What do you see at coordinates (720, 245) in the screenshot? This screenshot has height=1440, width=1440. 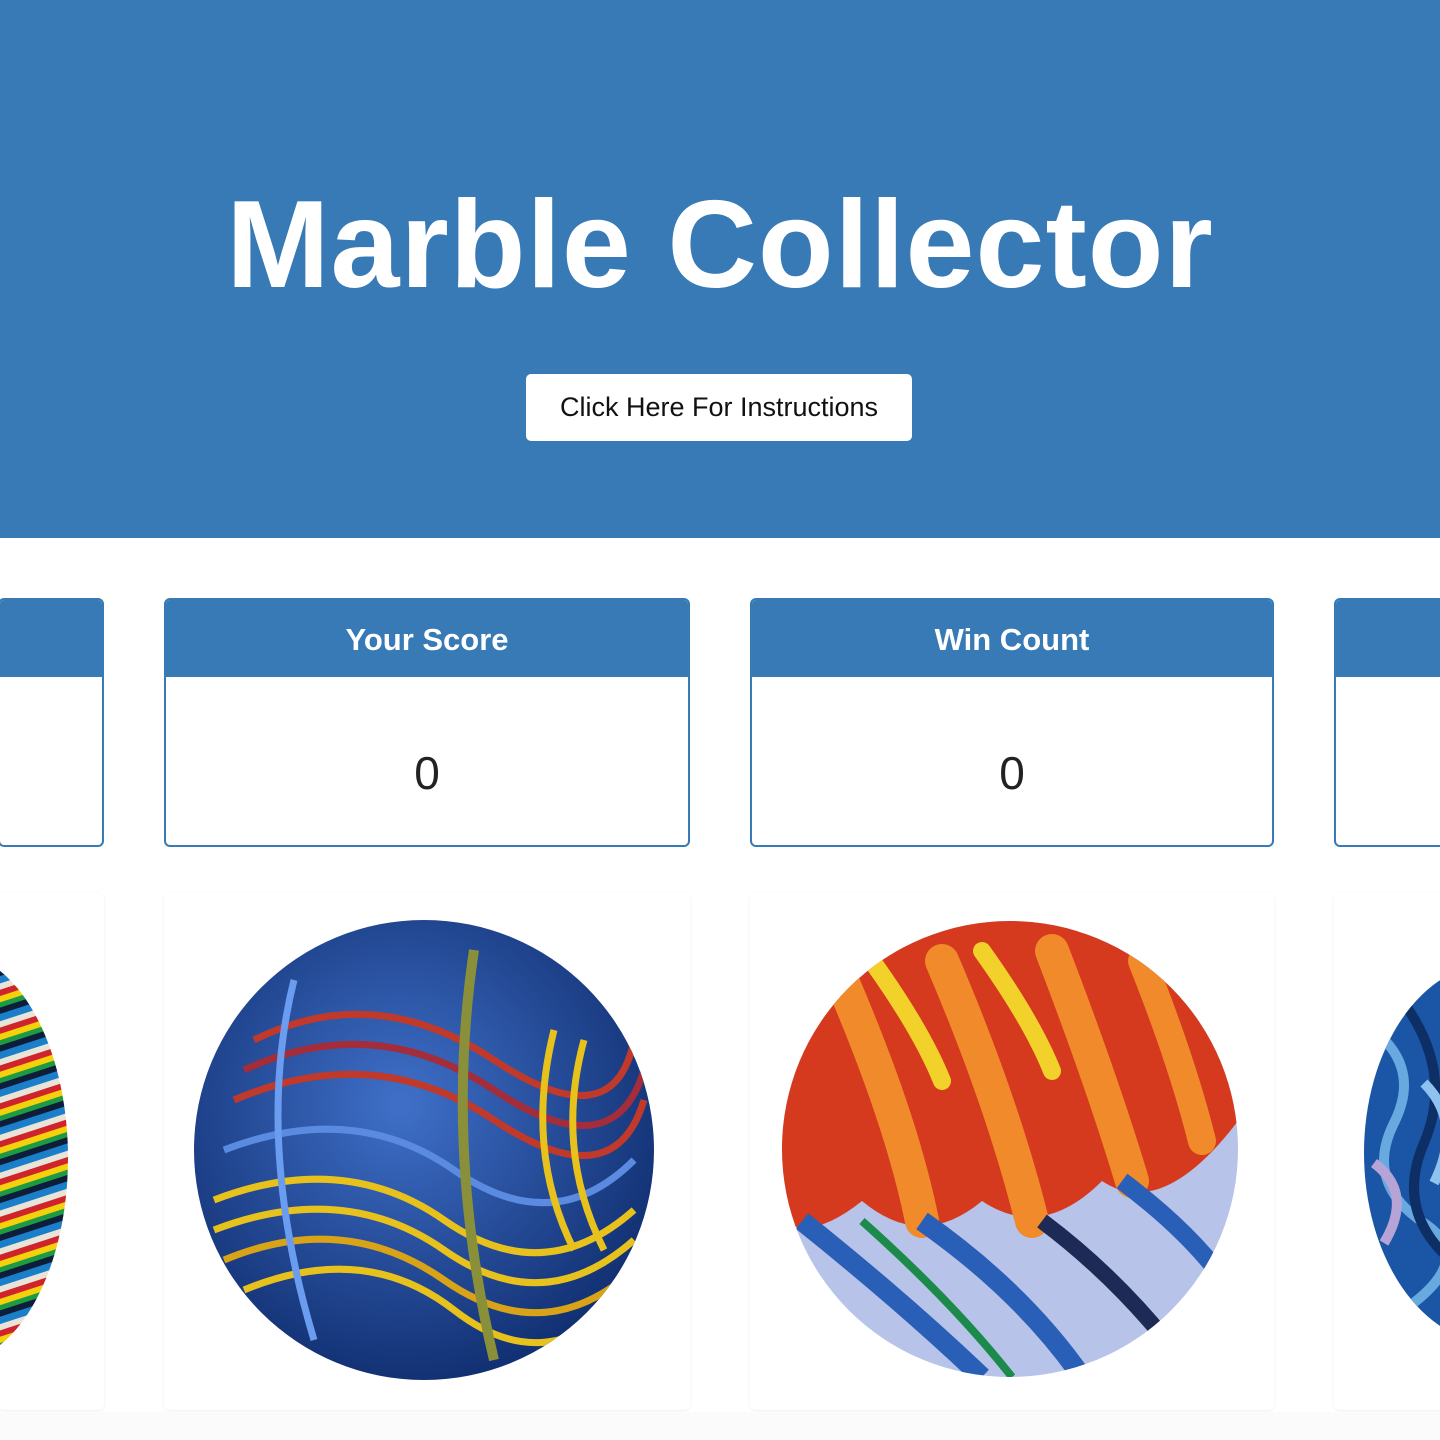 I see `page-title: Marble Collector` at bounding box center [720, 245].